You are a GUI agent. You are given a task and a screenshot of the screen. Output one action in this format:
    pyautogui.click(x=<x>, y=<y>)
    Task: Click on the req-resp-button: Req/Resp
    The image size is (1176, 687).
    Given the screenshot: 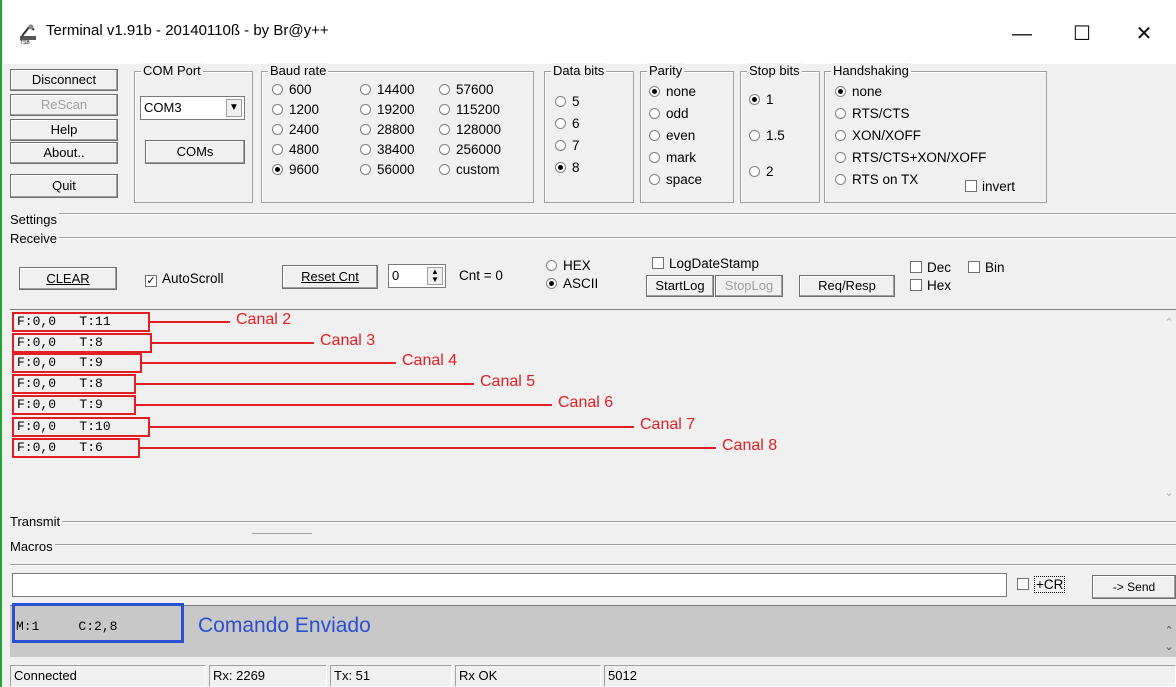 What is the action you would take?
    pyautogui.click(x=847, y=286)
    